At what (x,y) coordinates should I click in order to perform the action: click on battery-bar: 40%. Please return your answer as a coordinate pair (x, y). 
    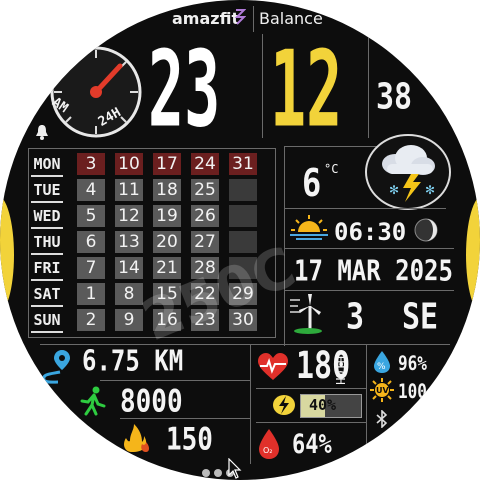
    Looking at the image, I should click on (331, 406).